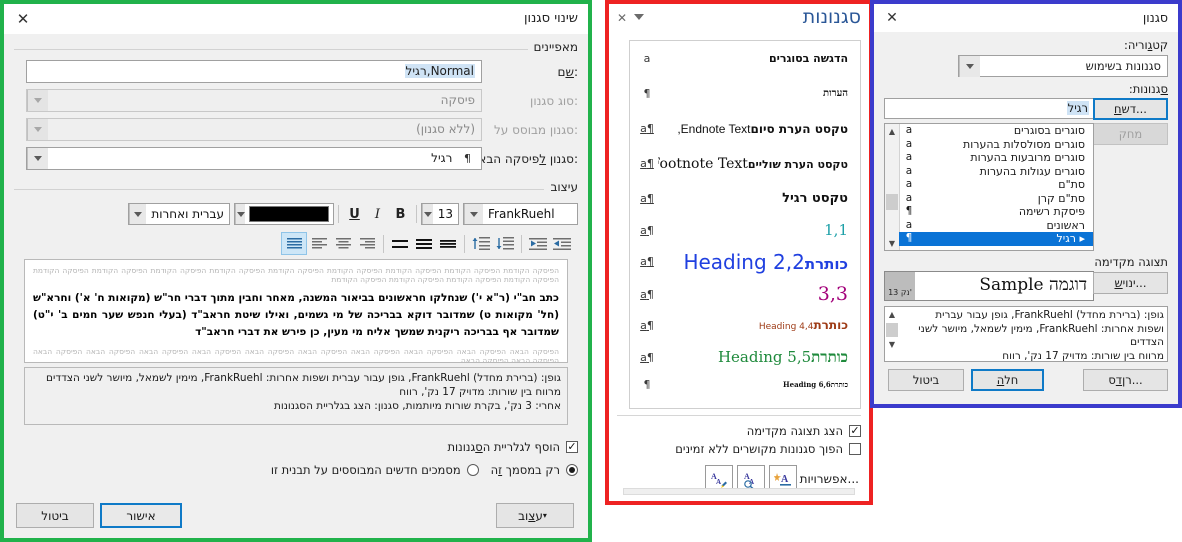 This screenshot has height=542, width=1182. I want to click on formatting-section-header: עיצוב, so click(296, 189).